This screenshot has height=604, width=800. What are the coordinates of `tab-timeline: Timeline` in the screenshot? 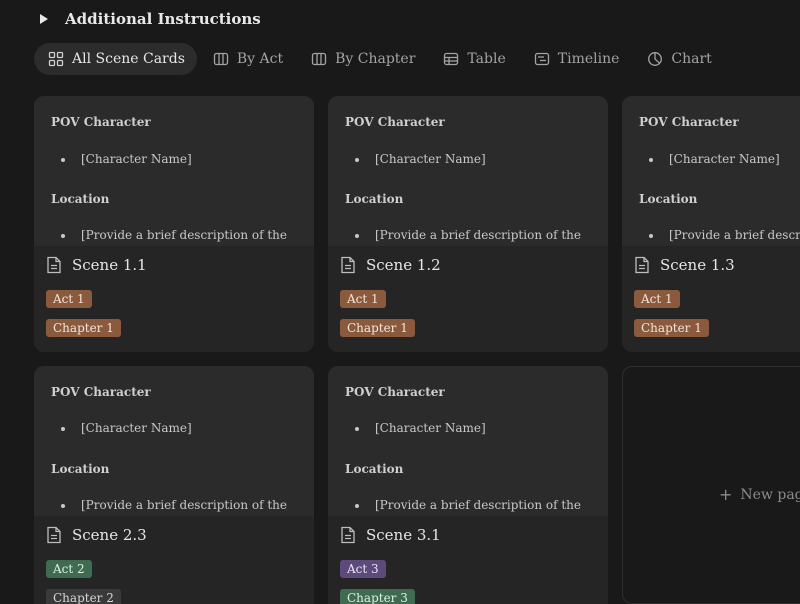 It's located at (576, 59).